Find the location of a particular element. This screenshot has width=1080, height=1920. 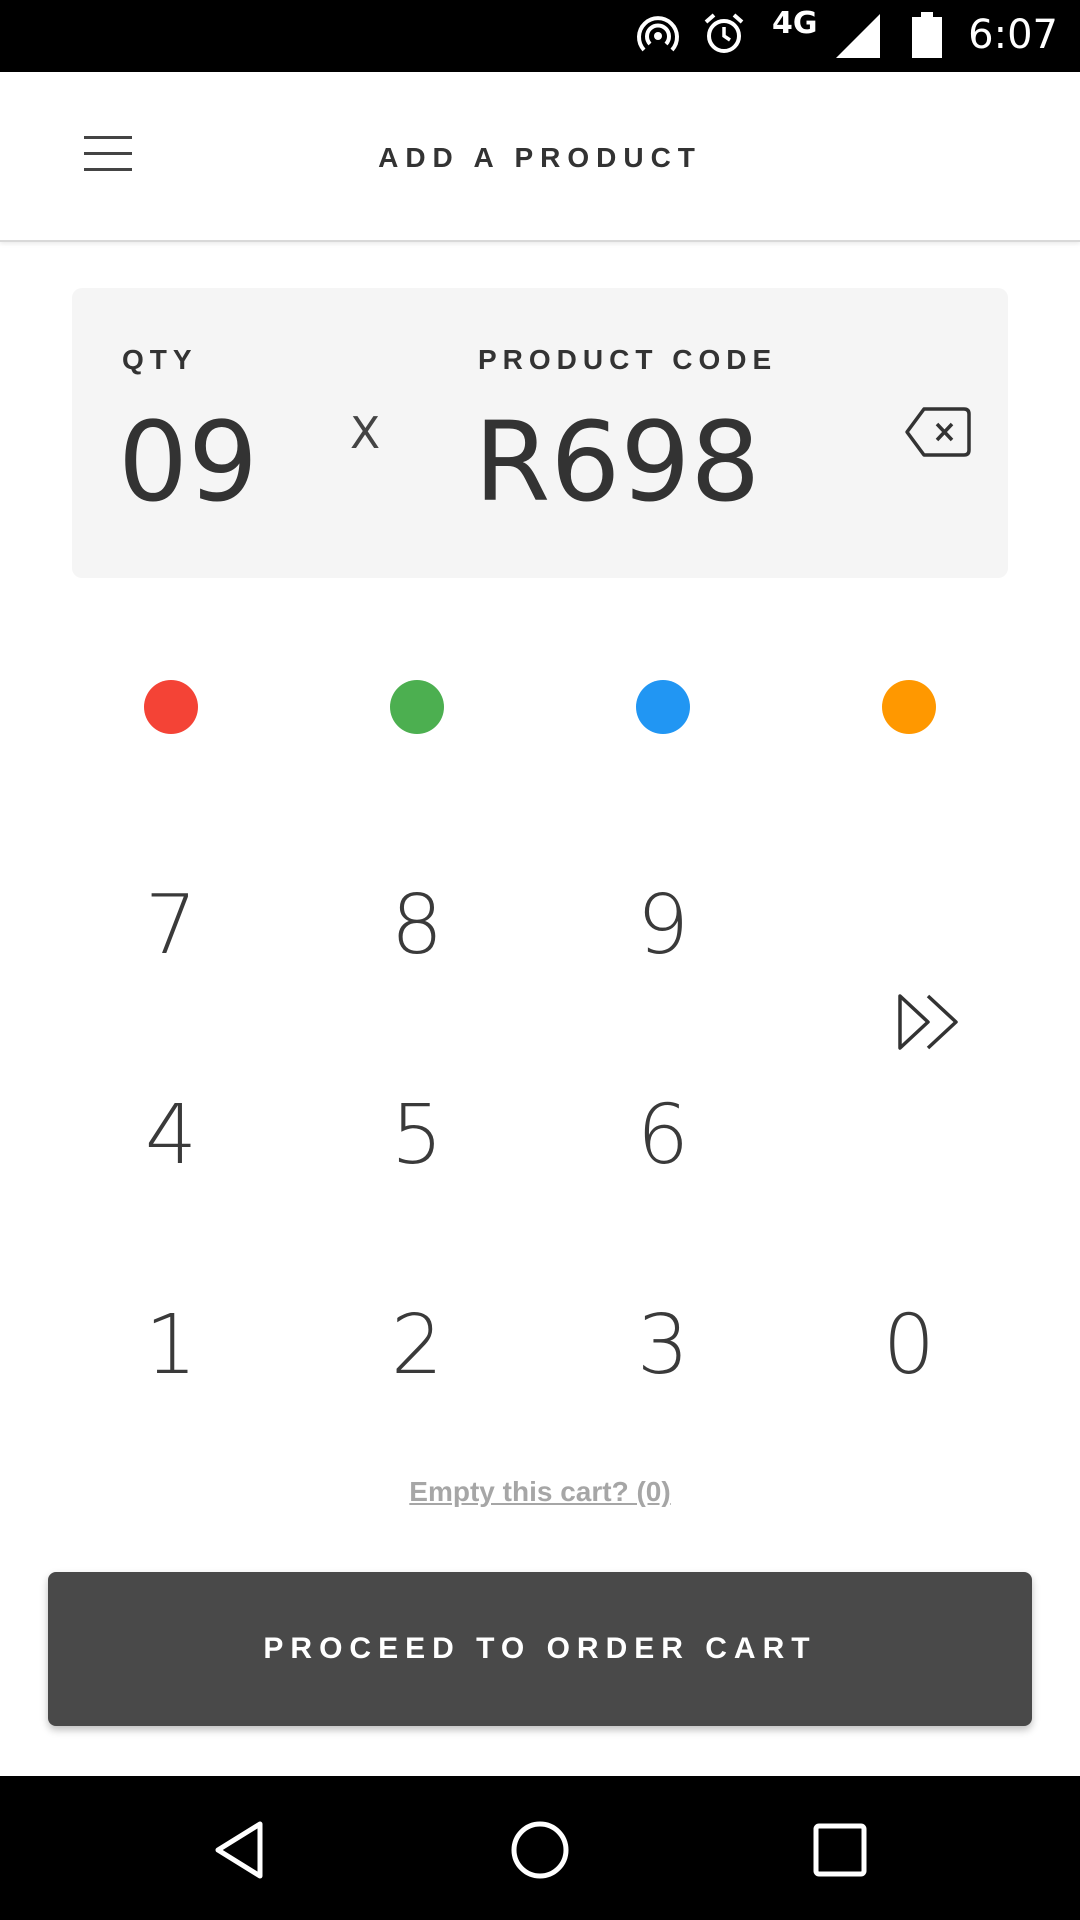

hotspot-icon is located at coordinates (658, 34).